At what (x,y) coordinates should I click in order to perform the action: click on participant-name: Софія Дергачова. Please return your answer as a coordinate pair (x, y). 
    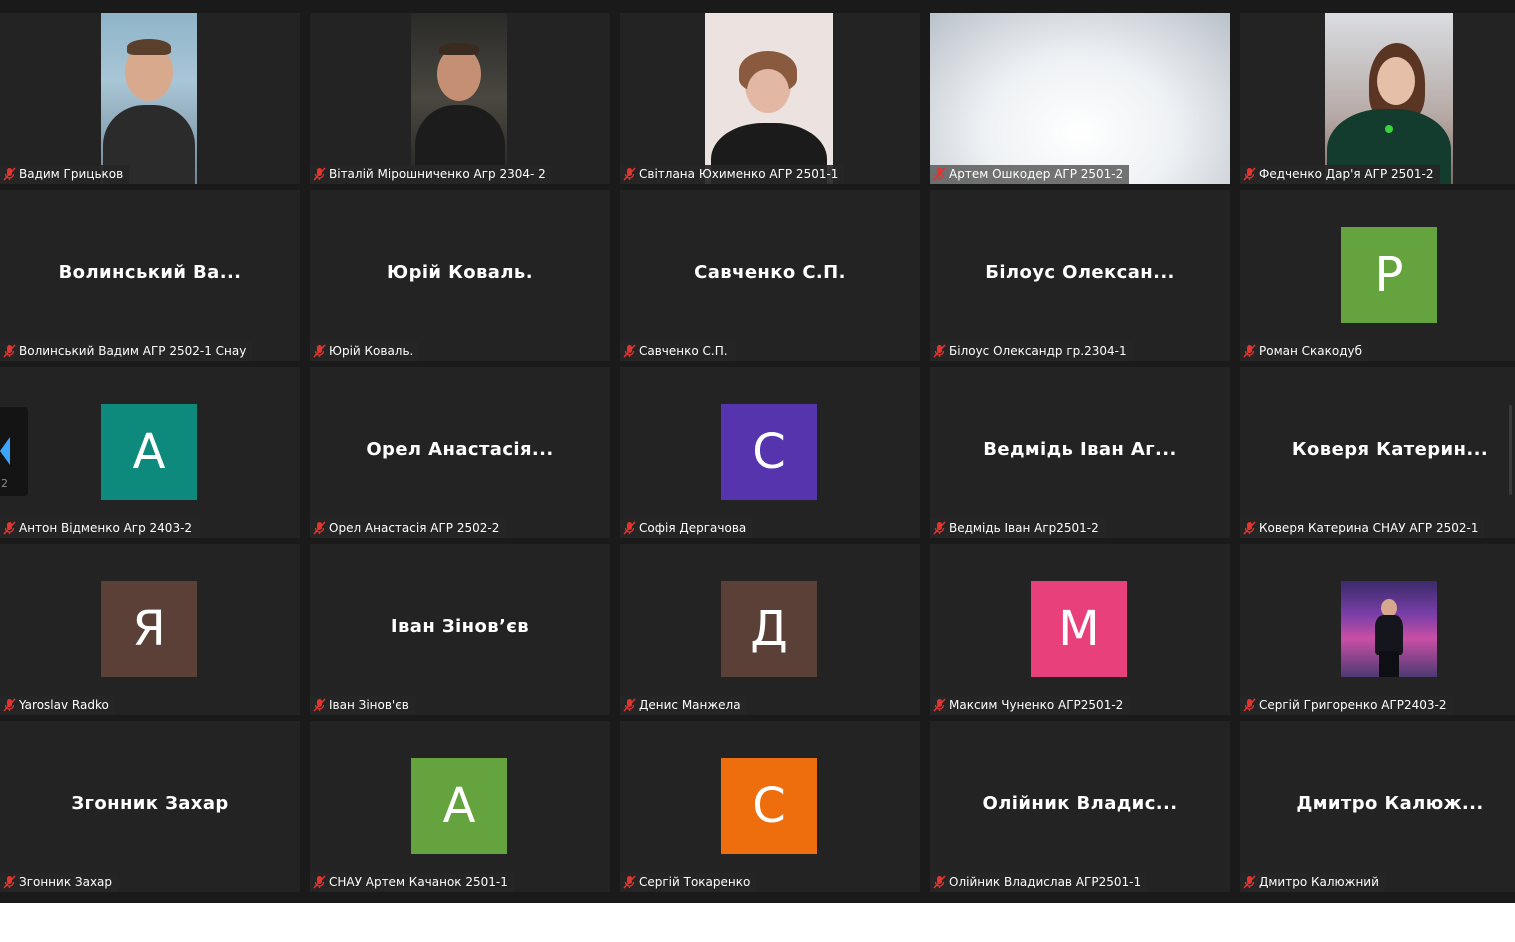
    Looking at the image, I should click on (693, 528).